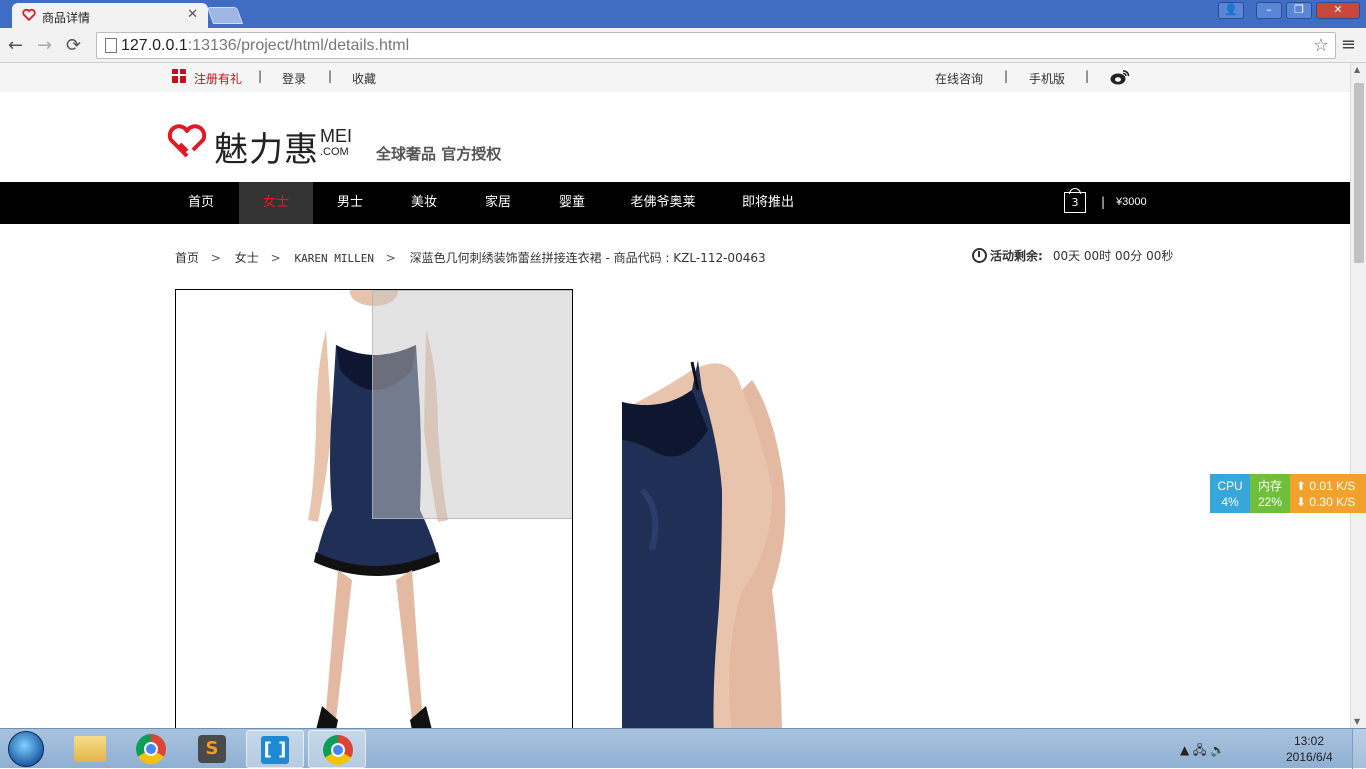 This screenshot has height=769, width=1366. Describe the element at coordinates (1202, 751) in the screenshot. I see `system-tray-icons: ▲ 🖧 🔊` at that location.